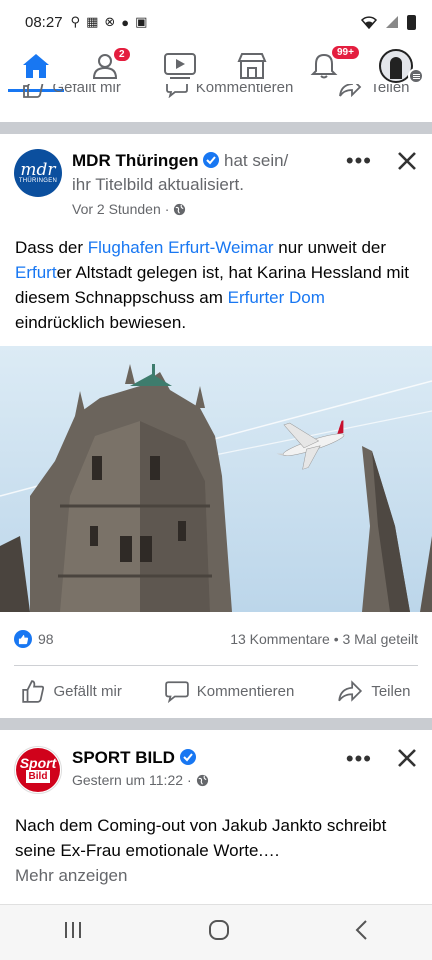 This screenshot has width=432, height=960. Describe the element at coordinates (192, 780) in the screenshot. I see `post-timestamp: Gestern um 11:22 ·` at that location.